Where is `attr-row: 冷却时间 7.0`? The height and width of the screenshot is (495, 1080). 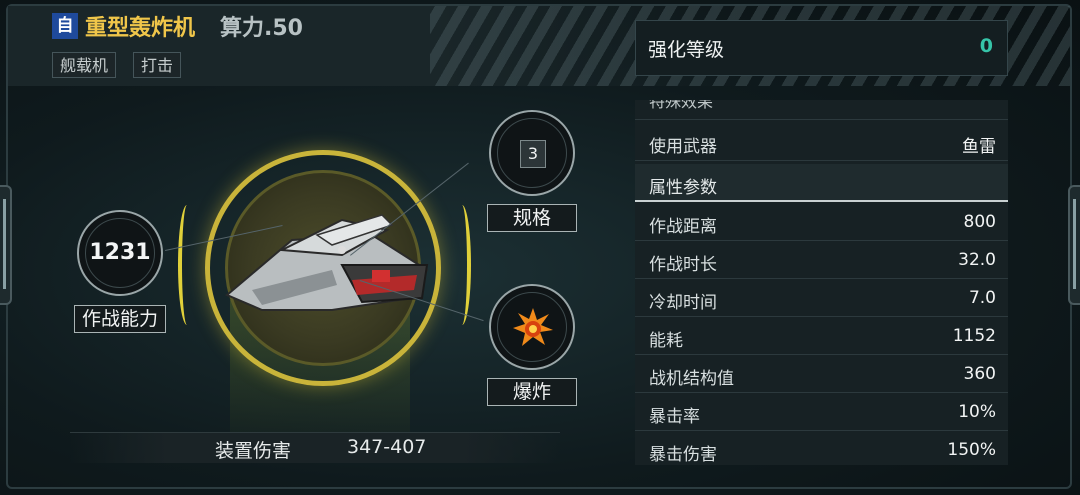
attr-row: 冷却时间 7.0 is located at coordinates (821, 298).